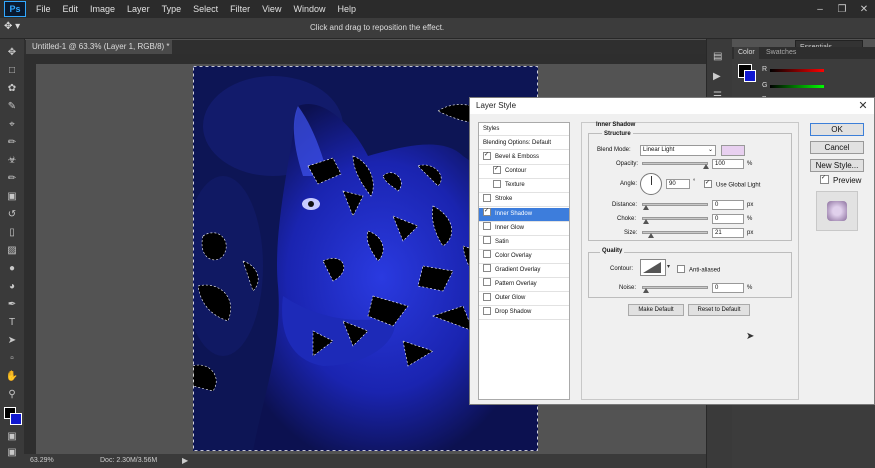  Describe the element at coordinates (781, 53) in the screenshot. I see `tab-swatches: Swatches` at that location.